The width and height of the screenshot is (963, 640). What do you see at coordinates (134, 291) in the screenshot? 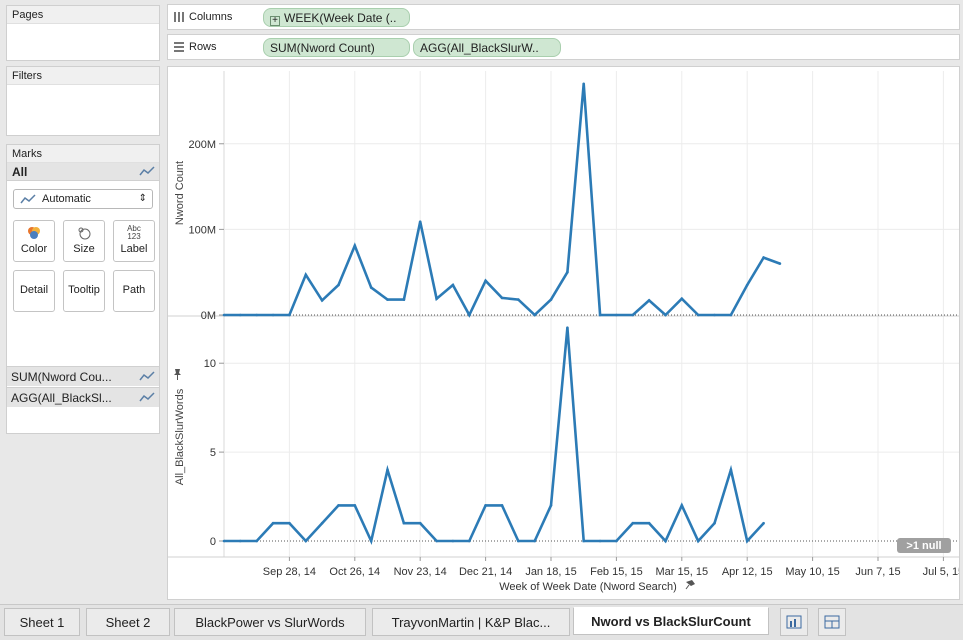
I see `path-button: Path` at bounding box center [134, 291].